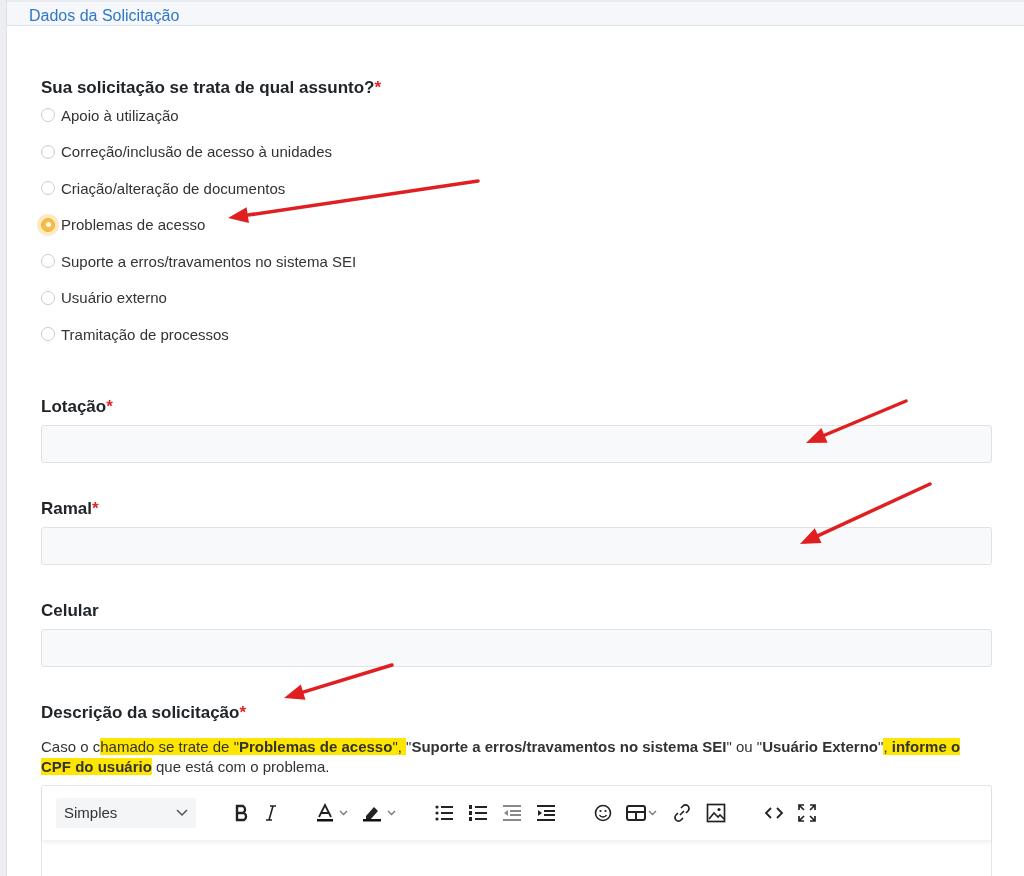 This screenshot has height=876, width=1024. I want to click on format-dropdown: Simples, so click(126, 812).